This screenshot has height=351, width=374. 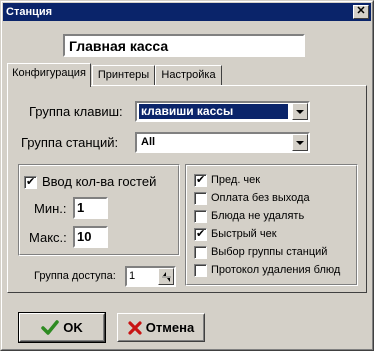 I want to click on station-group-select: All, so click(x=222, y=142).